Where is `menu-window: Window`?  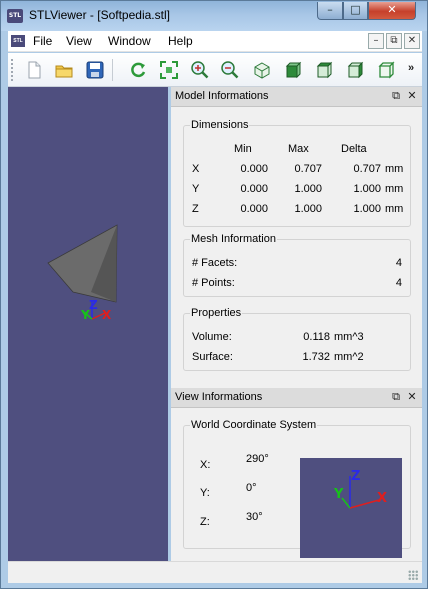
menu-window: Window is located at coordinates (129, 41).